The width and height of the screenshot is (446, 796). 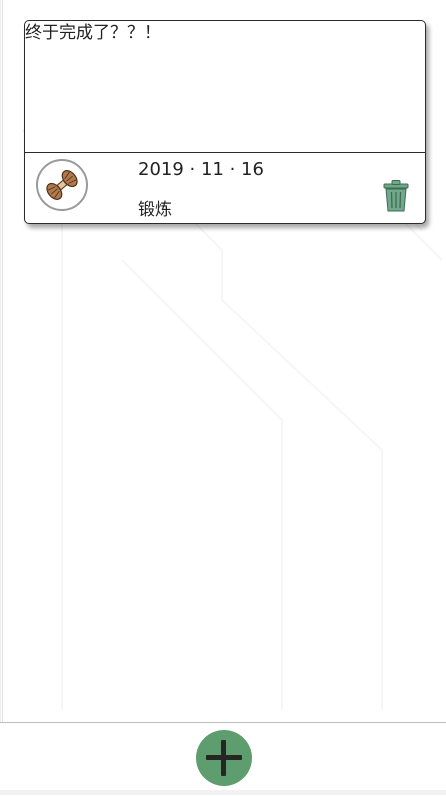 What do you see at coordinates (223, 792) in the screenshot?
I see `bottom-edge` at bounding box center [223, 792].